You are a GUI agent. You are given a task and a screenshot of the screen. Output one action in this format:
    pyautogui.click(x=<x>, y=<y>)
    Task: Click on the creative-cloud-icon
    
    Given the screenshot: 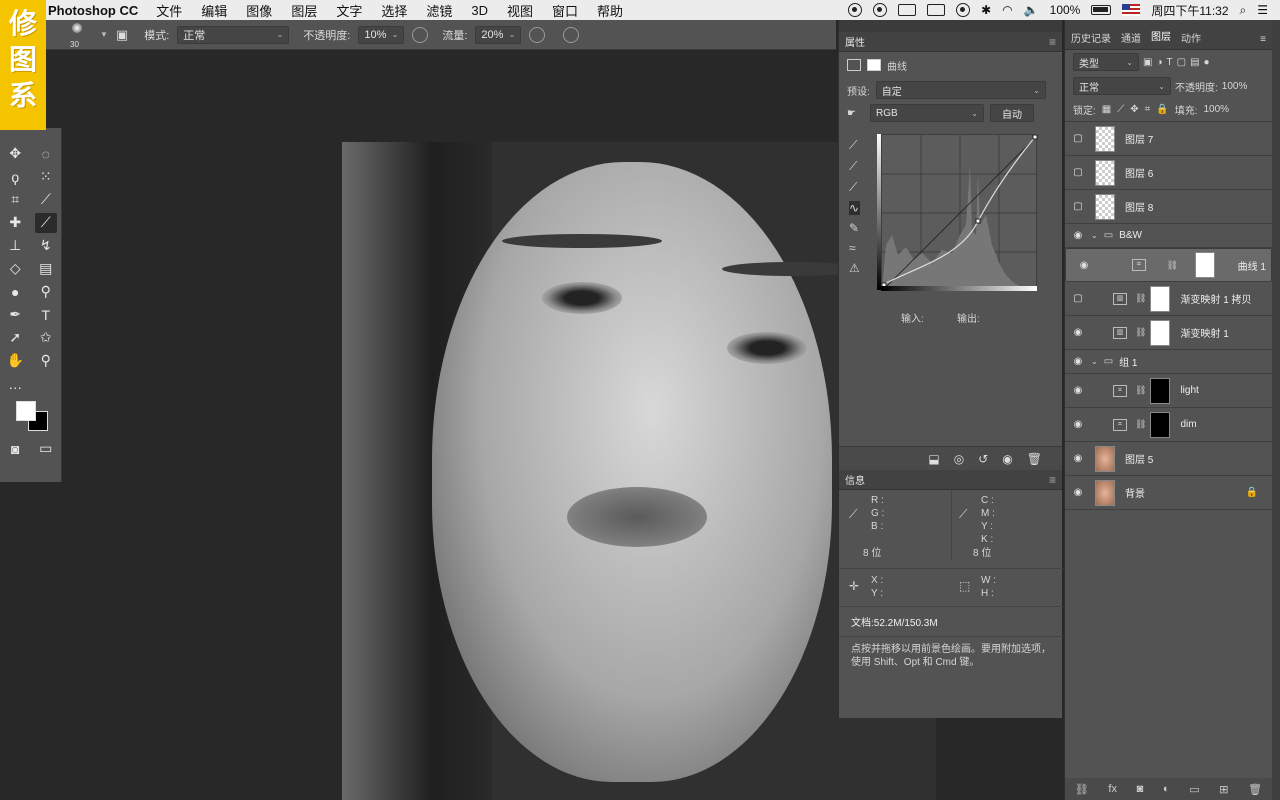 What is the action you would take?
    pyautogui.click(x=880, y=10)
    